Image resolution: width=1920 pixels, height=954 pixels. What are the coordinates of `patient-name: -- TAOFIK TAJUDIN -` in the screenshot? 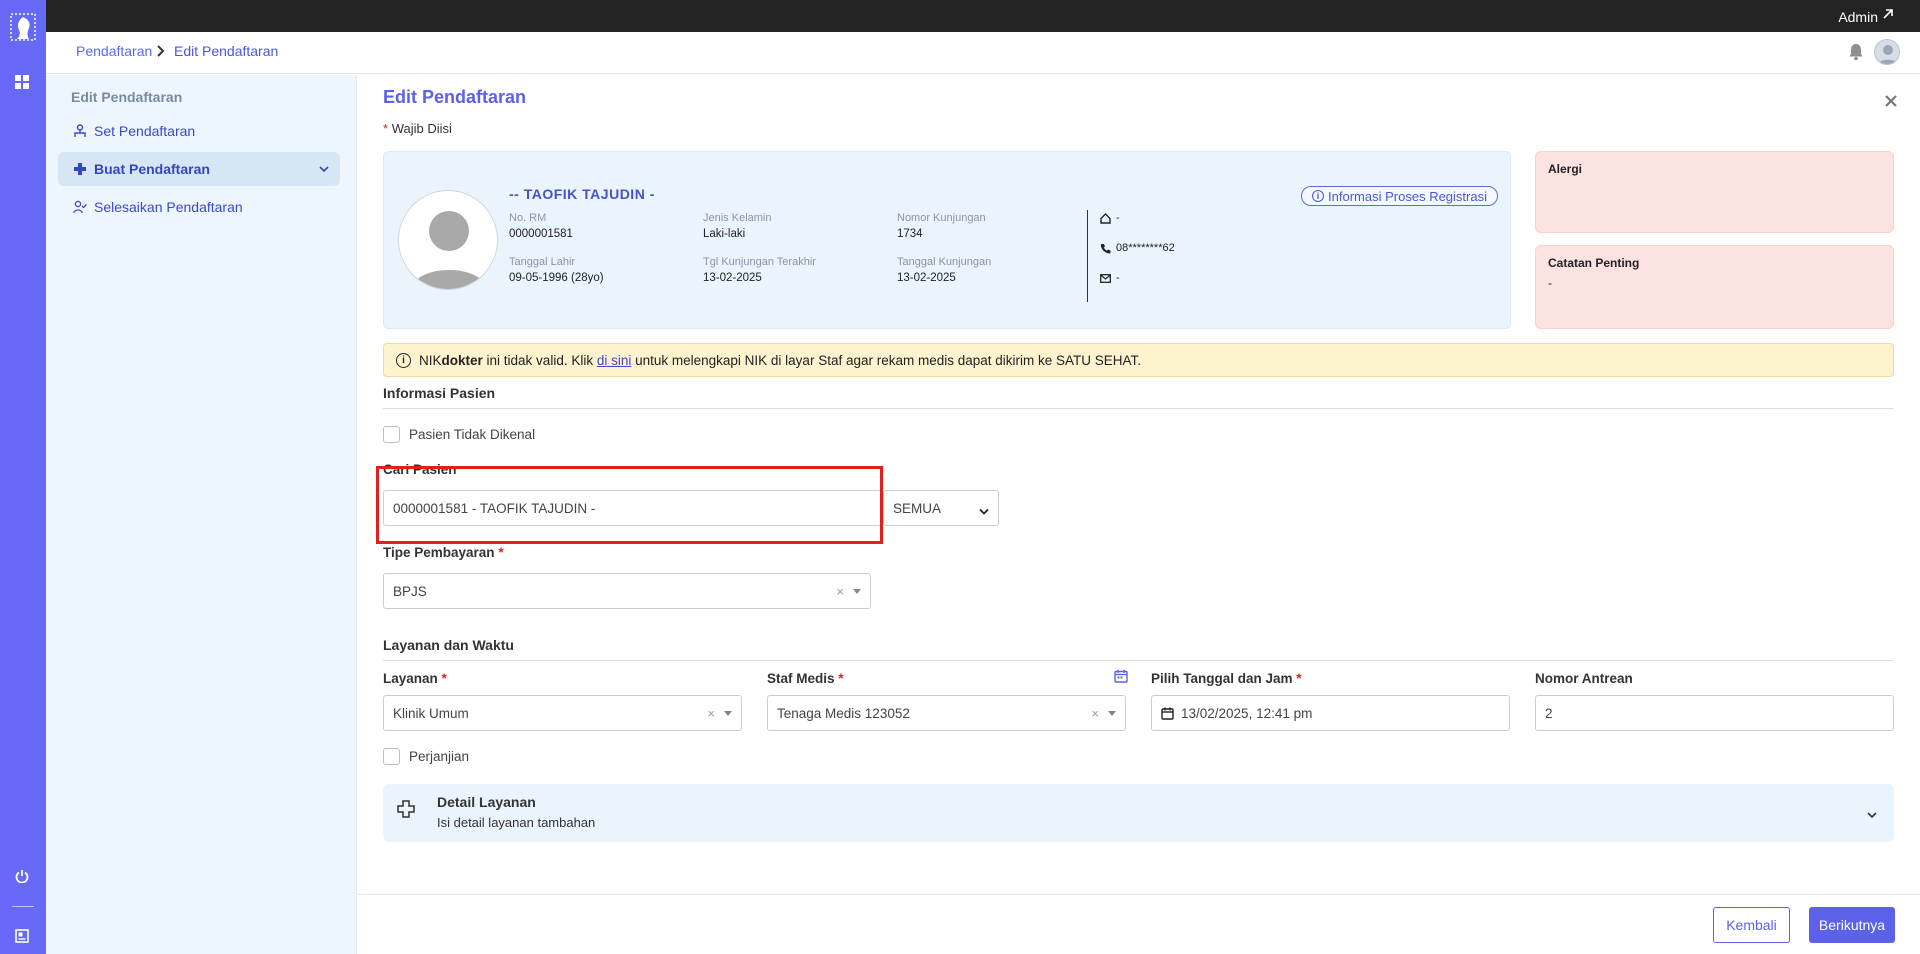 It's located at (582, 194).